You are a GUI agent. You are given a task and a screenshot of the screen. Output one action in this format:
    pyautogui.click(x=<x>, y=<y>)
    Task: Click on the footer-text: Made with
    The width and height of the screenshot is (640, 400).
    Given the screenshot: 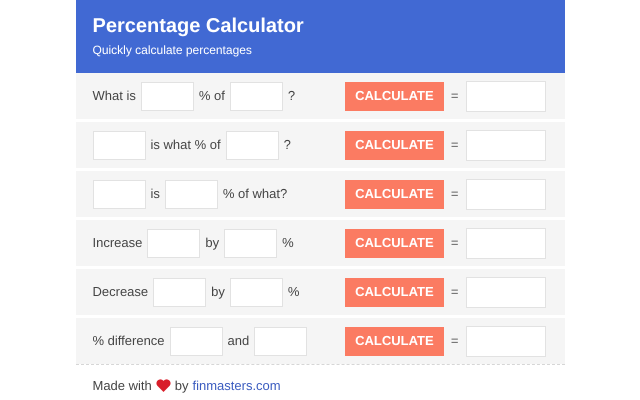 What is the action you would take?
    pyautogui.click(x=122, y=386)
    